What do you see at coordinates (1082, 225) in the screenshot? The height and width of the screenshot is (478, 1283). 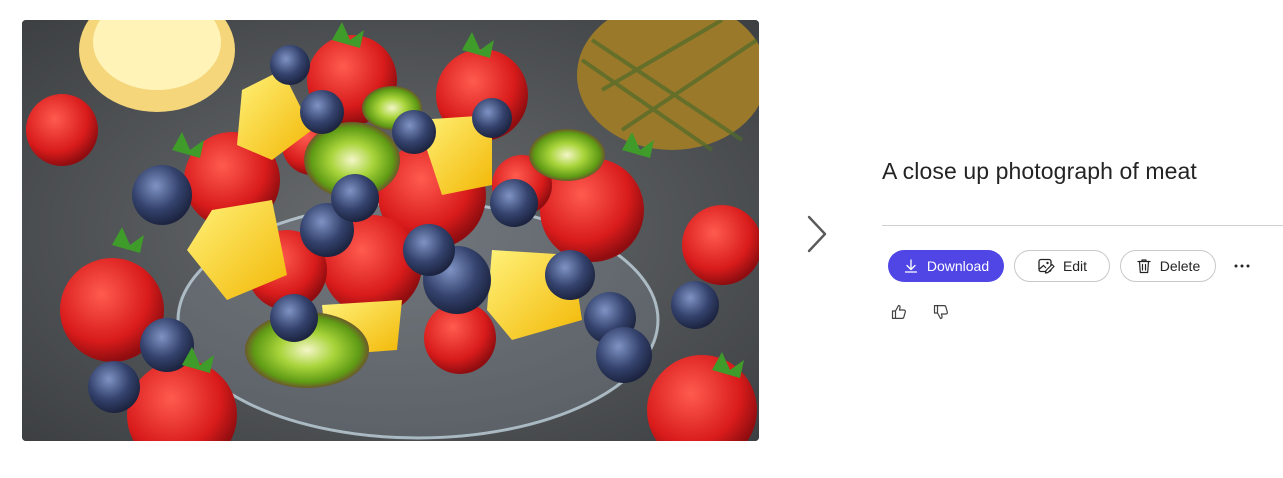 I see `divider` at bounding box center [1082, 225].